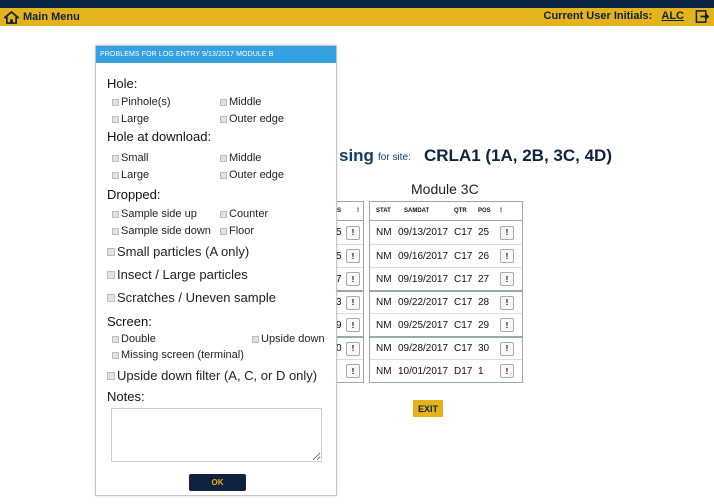 The width and height of the screenshot is (714, 504). I want to click on checkbox-label: Double, so click(138, 339).